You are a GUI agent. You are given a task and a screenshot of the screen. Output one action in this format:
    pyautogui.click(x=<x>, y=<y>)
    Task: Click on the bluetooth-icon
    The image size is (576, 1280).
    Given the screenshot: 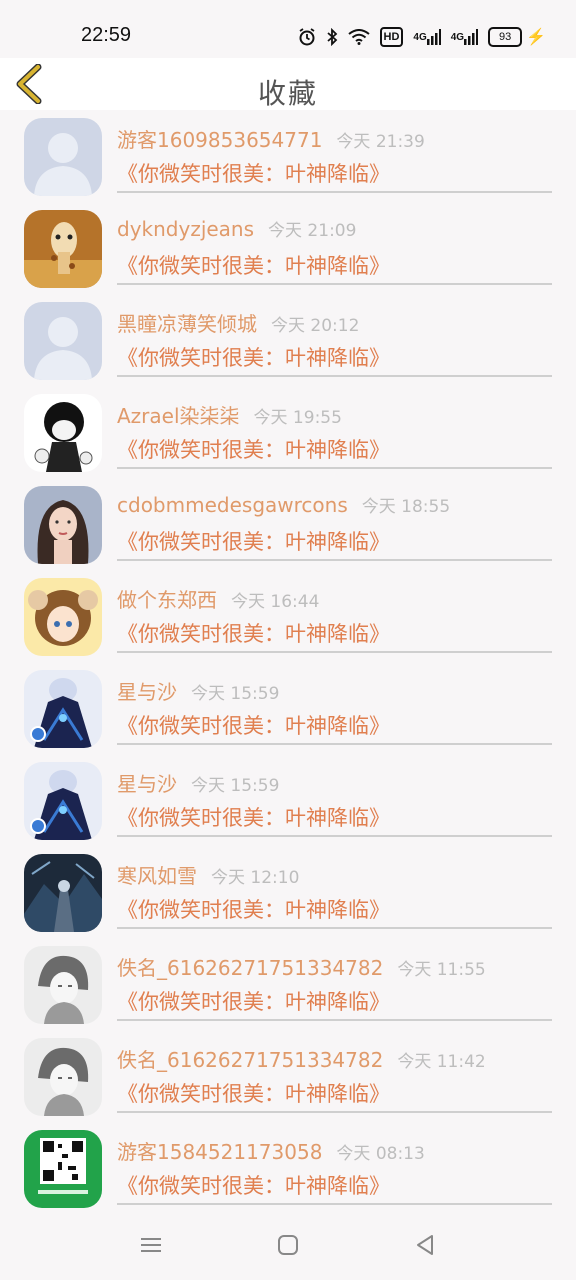 What is the action you would take?
    pyautogui.click(x=332, y=37)
    